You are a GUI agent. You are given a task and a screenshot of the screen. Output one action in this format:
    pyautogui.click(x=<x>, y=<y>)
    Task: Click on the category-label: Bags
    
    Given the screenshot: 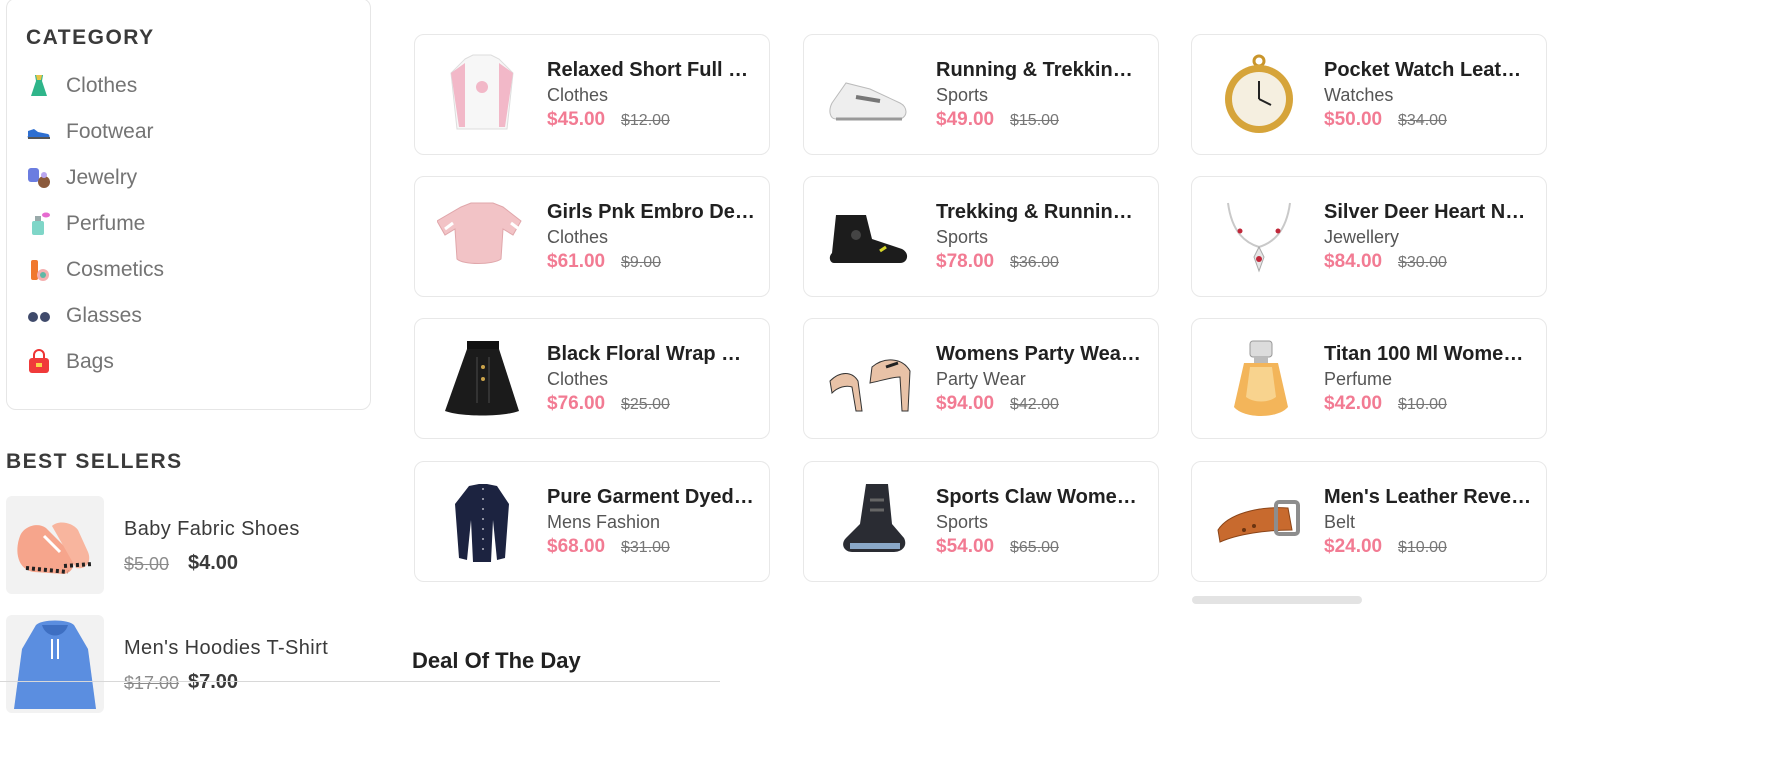 What is the action you would take?
    pyautogui.click(x=90, y=361)
    